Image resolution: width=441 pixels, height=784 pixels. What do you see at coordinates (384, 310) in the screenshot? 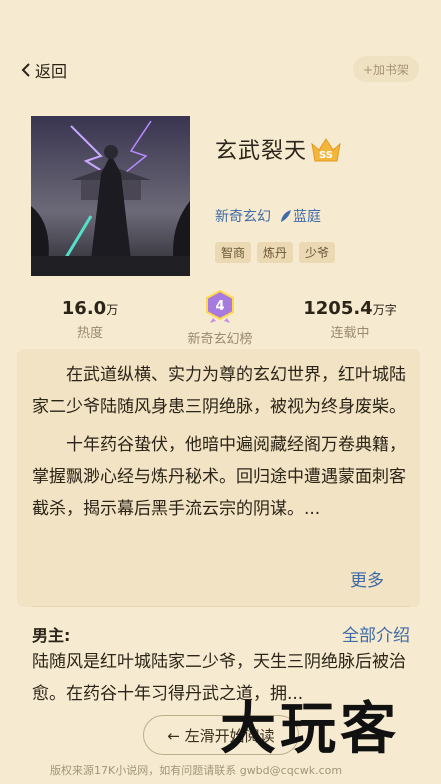
I see `word-count-unit: 万字` at bounding box center [384, 310].